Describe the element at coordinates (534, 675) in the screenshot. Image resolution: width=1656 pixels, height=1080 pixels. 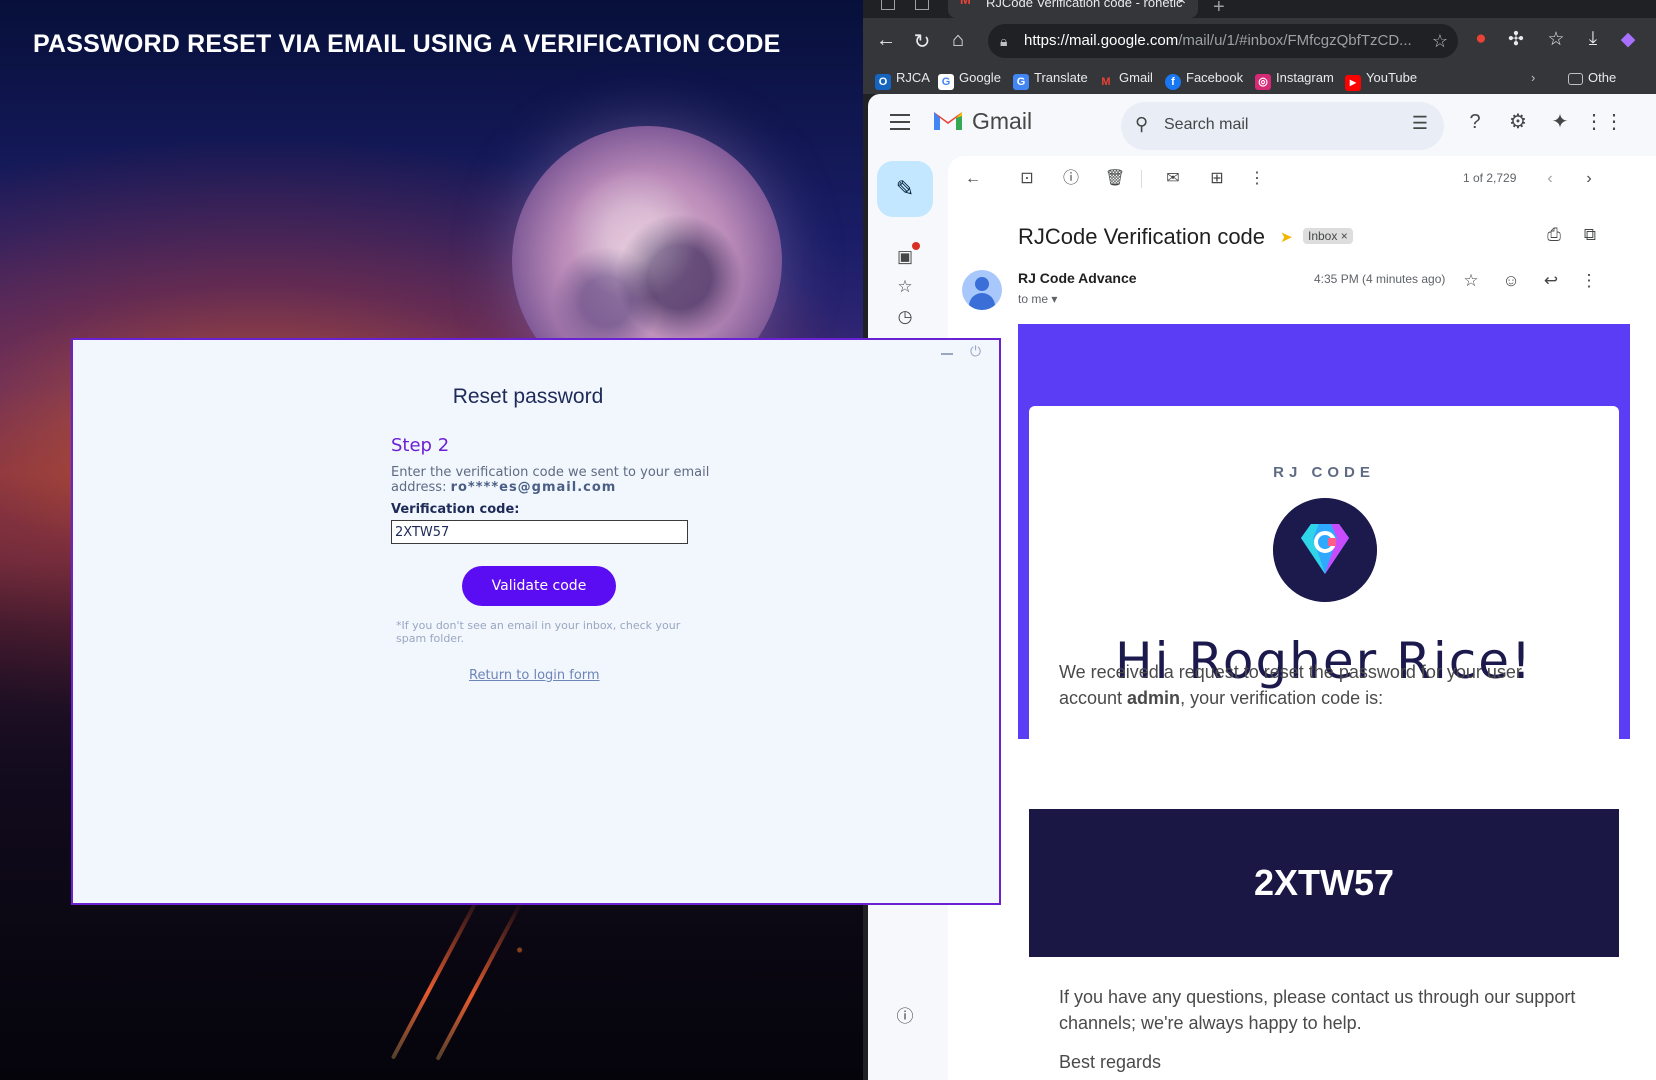
I see `return-to-login-link: Return to login form` at that location.